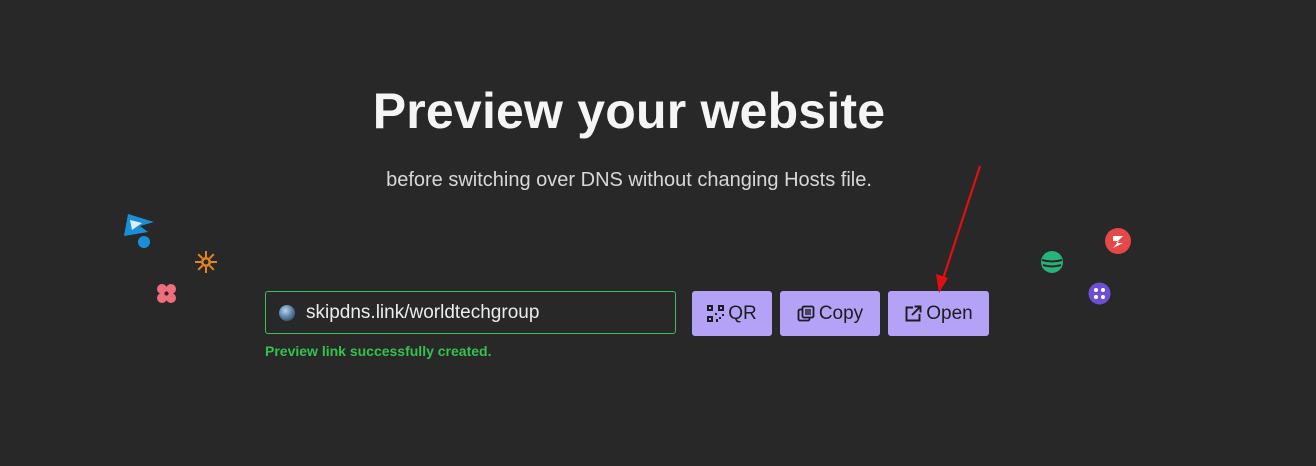 This screenshot has width=1316, height=466. What do you see at coordinates (1118, 241) in the screenshot?
I see `red-lightning-icon` at bounding box center [1118, 241].